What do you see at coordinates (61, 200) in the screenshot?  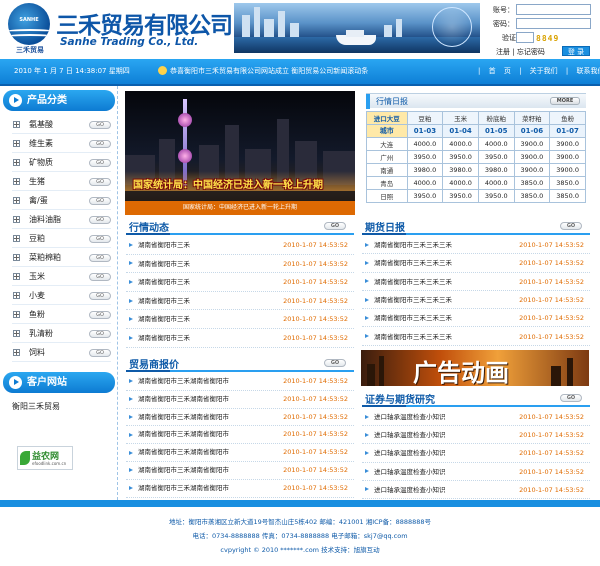 I see `sidebar-item: 禽/蛋 GO` at bounding box center [61, 200].